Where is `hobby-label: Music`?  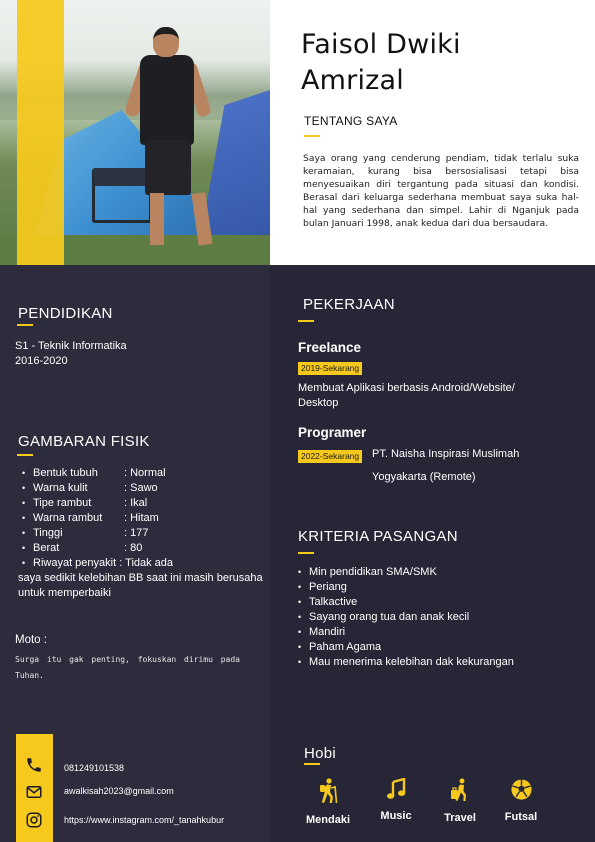
hobby-label: Music is located at coordinates (396, 816).